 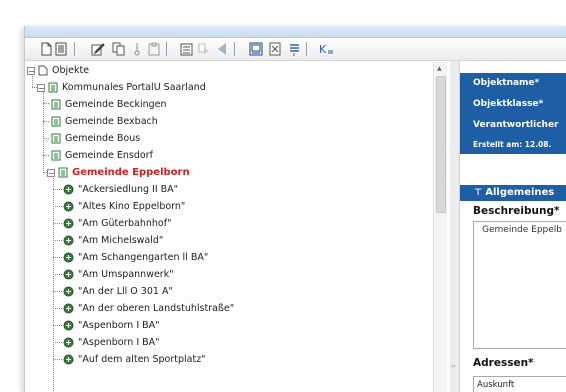 I want to click on tree-node-label: "Am Michelswald", so click(x=121, y=240).